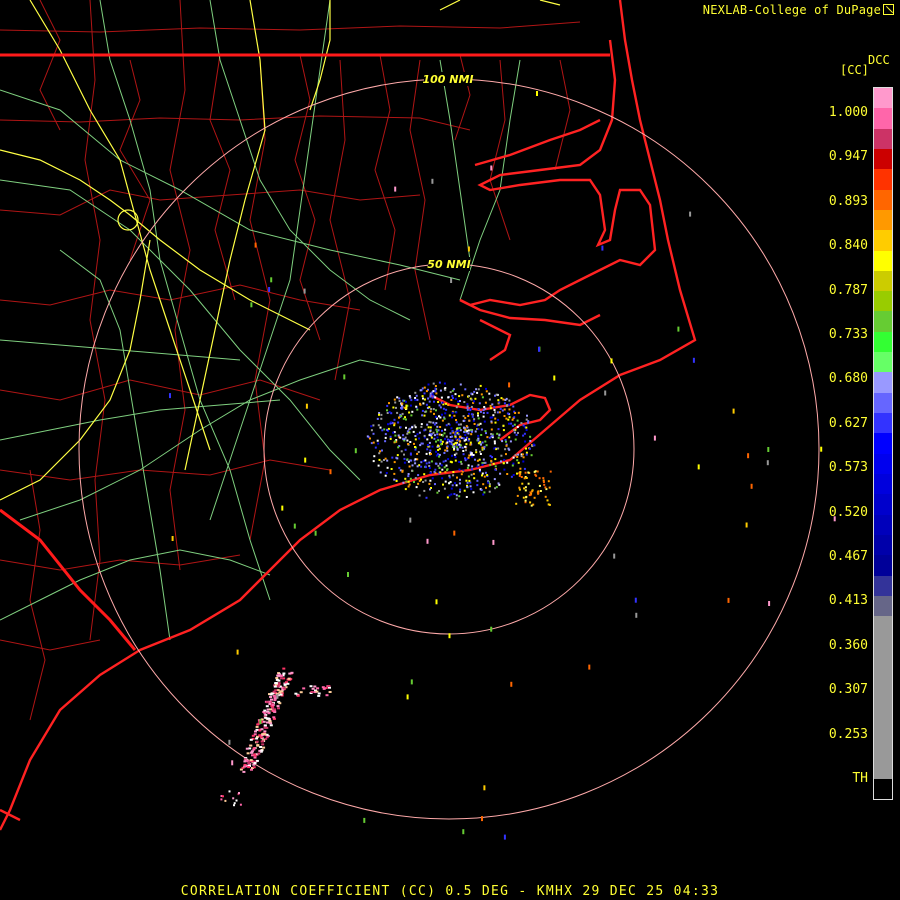 The width and height of the screenshot is (900, 900). What do you see at coordinates (888, 9) in the screenshot?
I see `external-link-icon` at bounding box center [888, 9].